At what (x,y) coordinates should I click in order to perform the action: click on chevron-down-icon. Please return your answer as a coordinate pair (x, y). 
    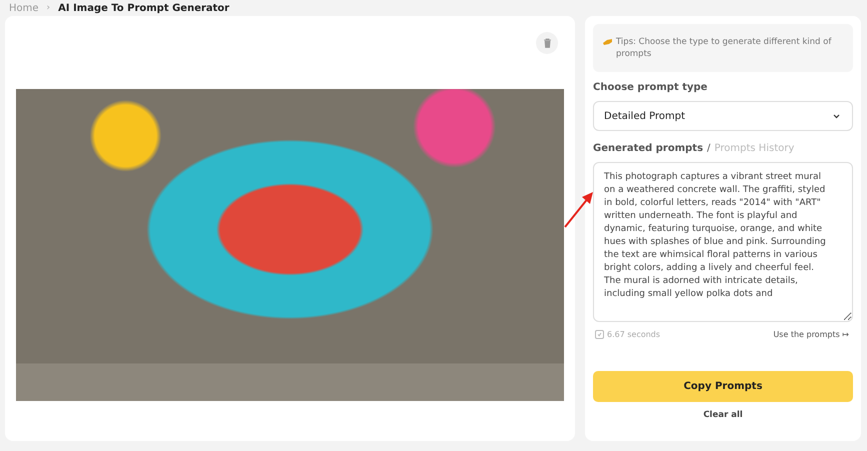
    Looking at the image, I should click on (836, 116).